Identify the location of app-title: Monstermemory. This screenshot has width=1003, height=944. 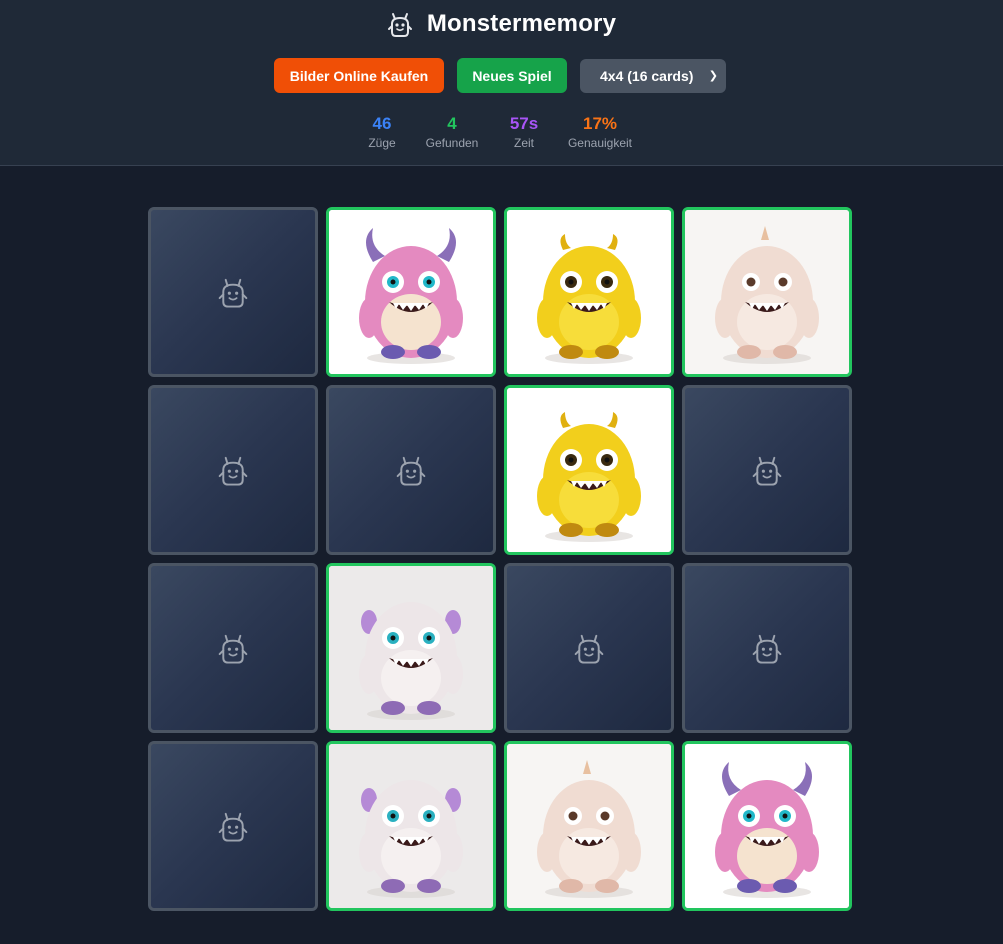
(521, 23).